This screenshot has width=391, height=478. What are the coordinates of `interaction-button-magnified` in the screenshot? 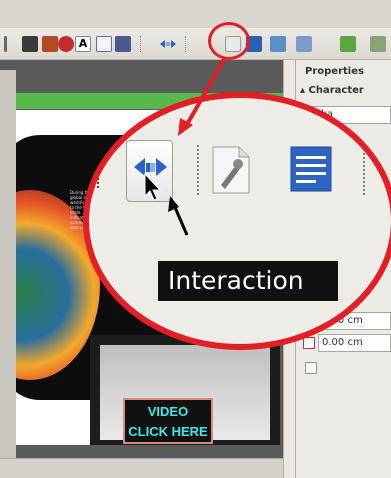 It's located at (149, 171).